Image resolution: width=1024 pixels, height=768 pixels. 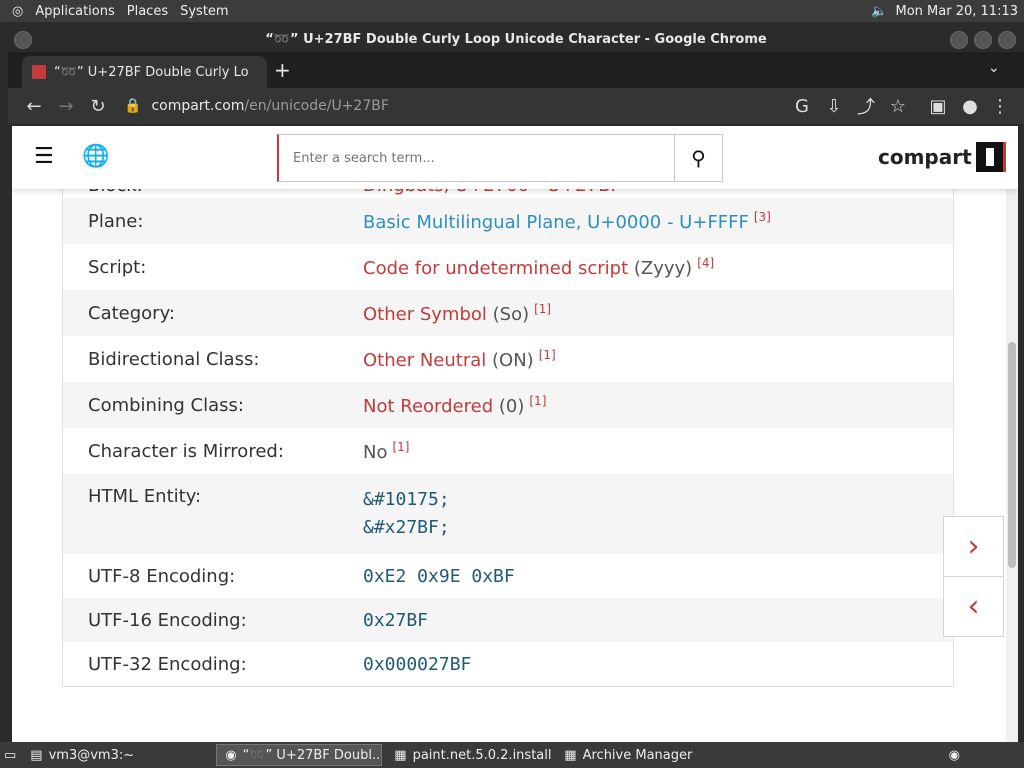 What do you see at coordinates (151, 72) in the screenshot?
I see `tab-title: “➿” U+27BF Double Curly Lo` at bounding box center [151, 72].